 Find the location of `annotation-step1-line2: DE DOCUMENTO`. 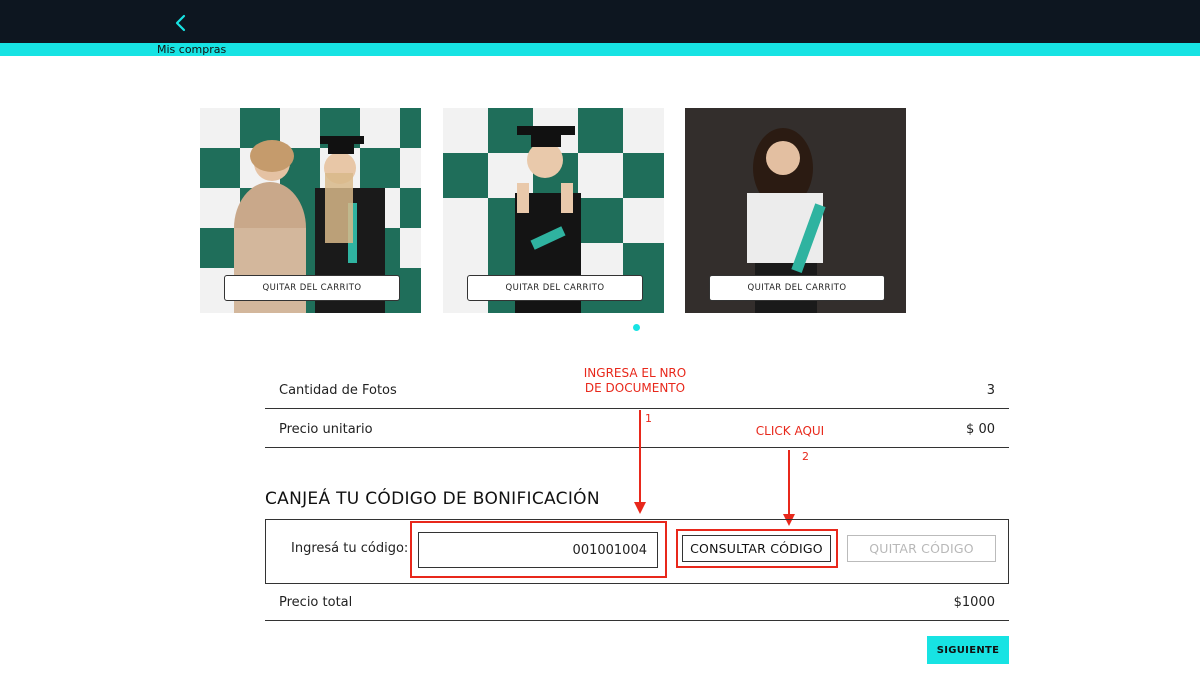

annotation-step1-line2: DE DOCUMENTO is located at coordinates (635, 388).